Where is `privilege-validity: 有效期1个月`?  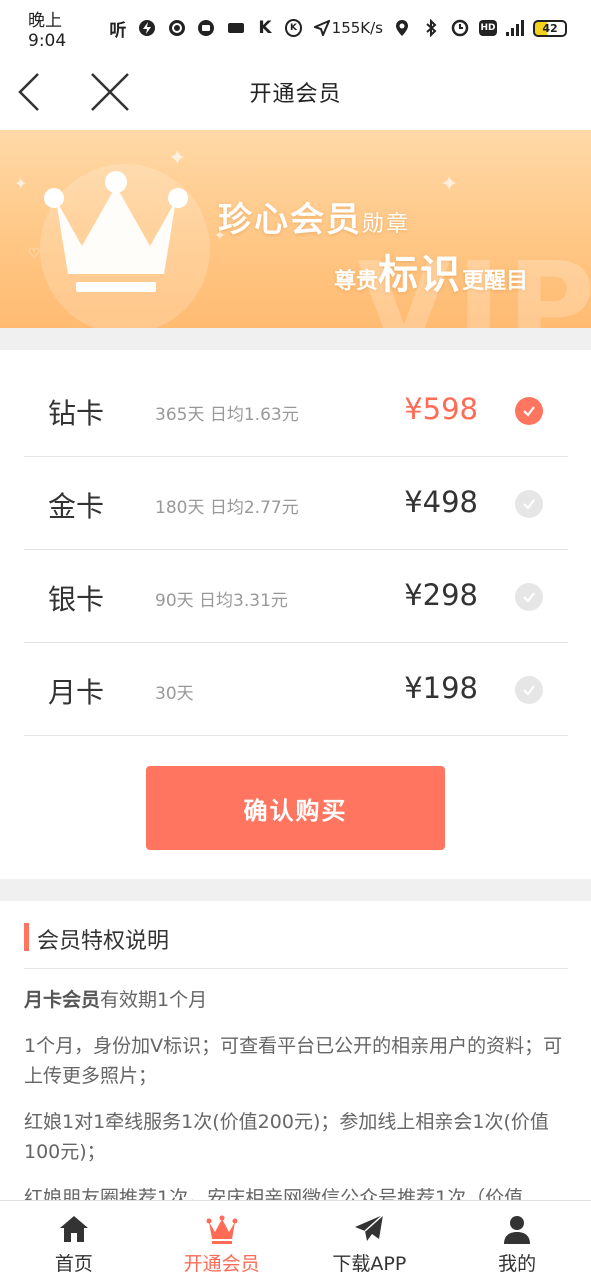 privilege-validity: 有效期1个月 is located at coordinates (154, 1000).